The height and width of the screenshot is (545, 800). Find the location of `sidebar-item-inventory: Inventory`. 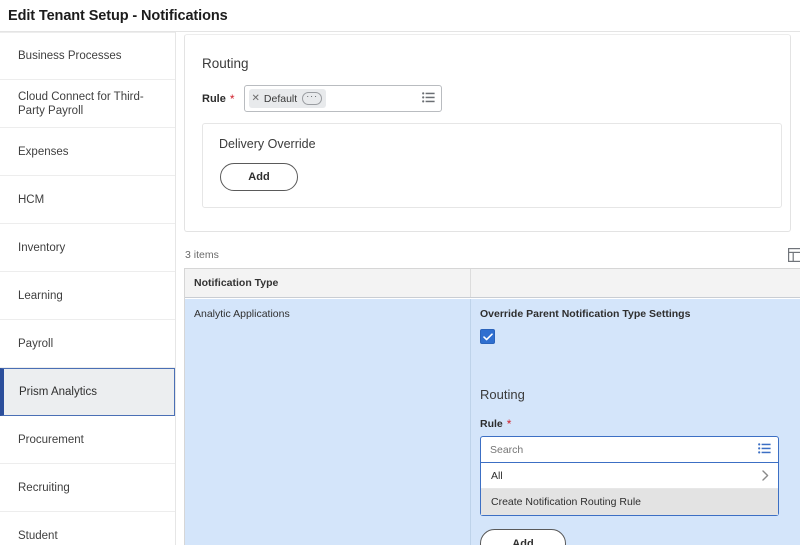

sidebar-item-inventory: Inventory is located at coordinates (87, 248).